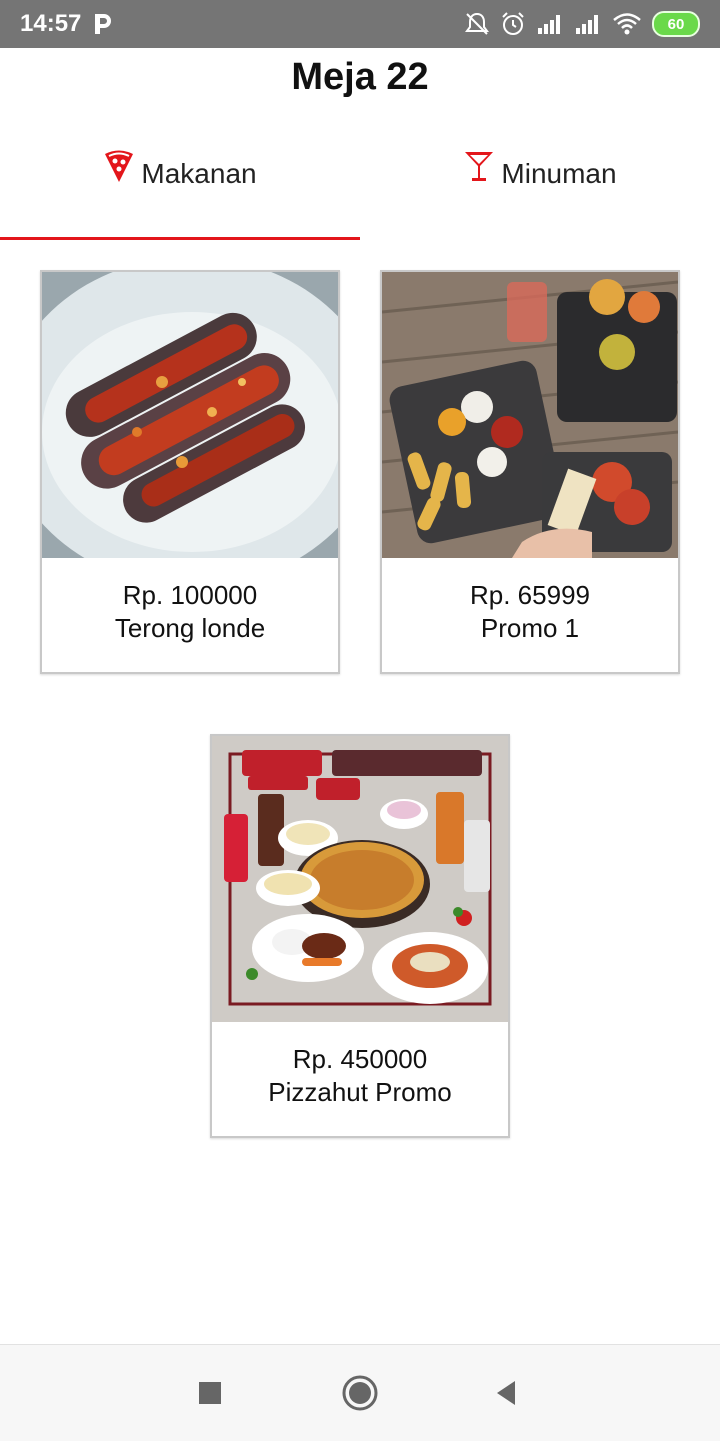 This screenshot has height=1441, width=720. I want to click on status-bar: 14:57 60, so click(360, 24).